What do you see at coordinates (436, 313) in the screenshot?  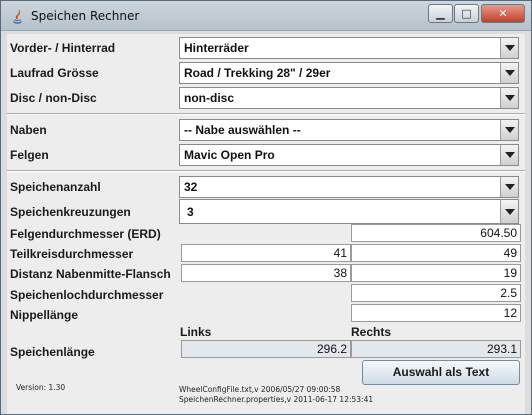 I see `nippel-field: 12` at bounding box center [436, 313].